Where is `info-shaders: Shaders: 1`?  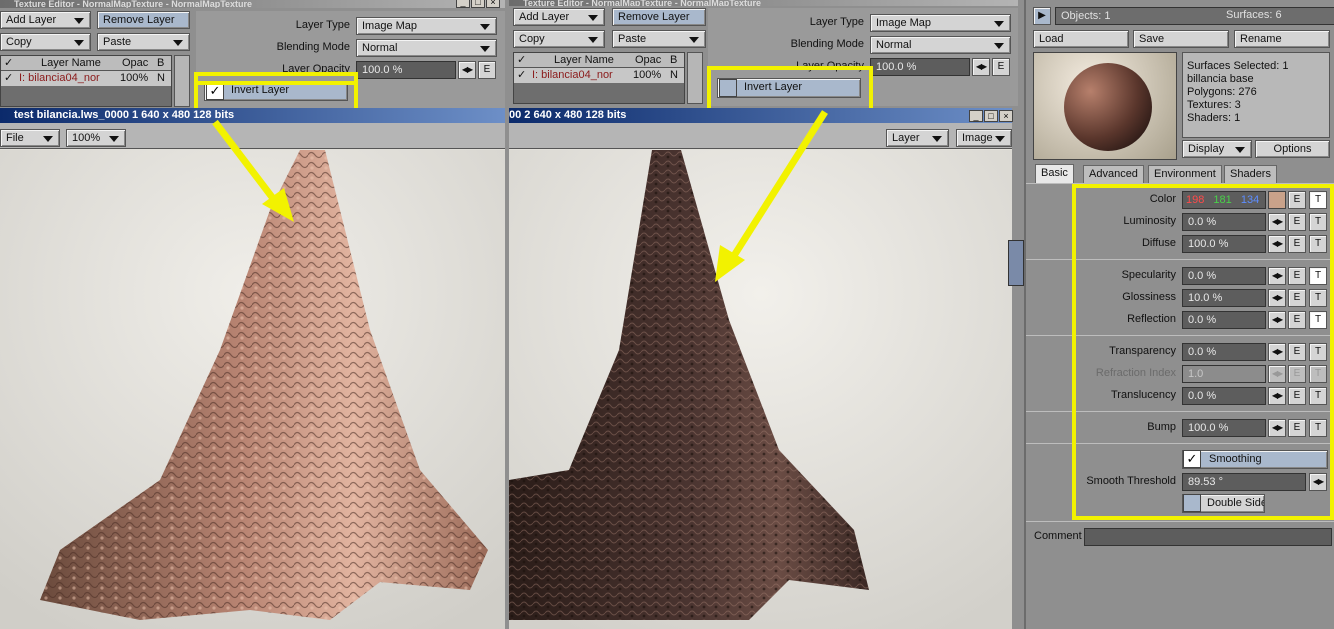 info-shaders: Shaders: 1 is located at coordinates (1214, 118).